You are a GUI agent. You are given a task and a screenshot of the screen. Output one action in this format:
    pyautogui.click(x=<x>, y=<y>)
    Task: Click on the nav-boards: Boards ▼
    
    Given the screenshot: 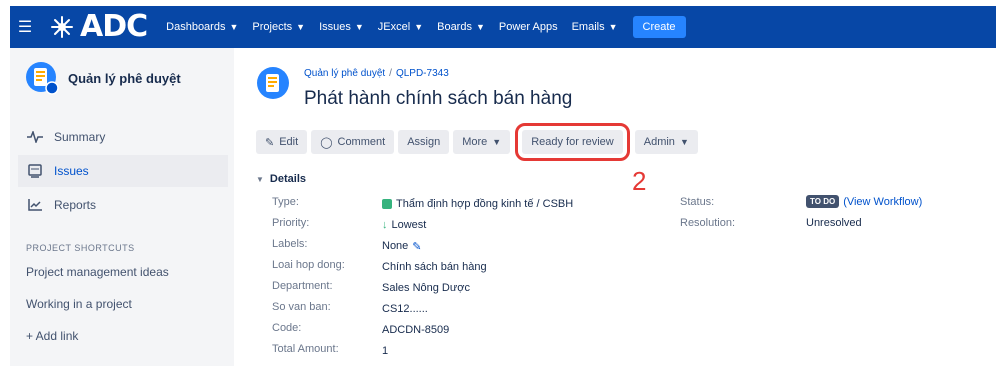 What is the action you would take?
    pyautogui.click(x=461, y=27)
    